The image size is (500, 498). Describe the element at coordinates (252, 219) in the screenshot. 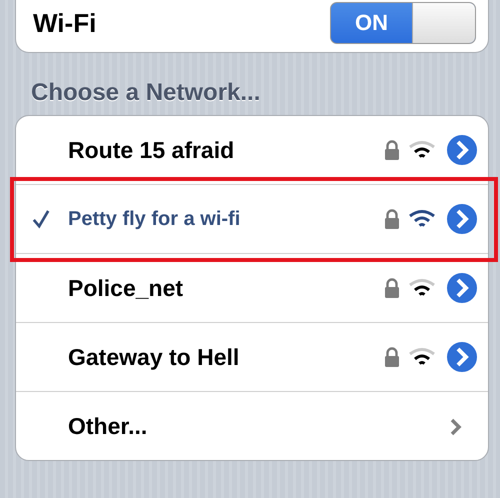

I see `network-row: Petty fly for a wi-fi` at that location.